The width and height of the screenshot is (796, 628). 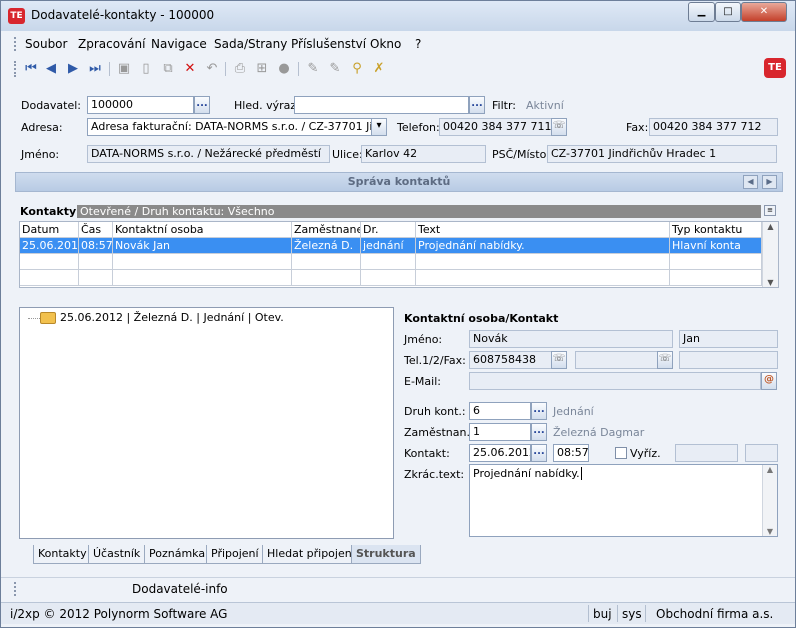 I want to click on menu-zpracovani: Zpracování, so click(x=111, y=44).